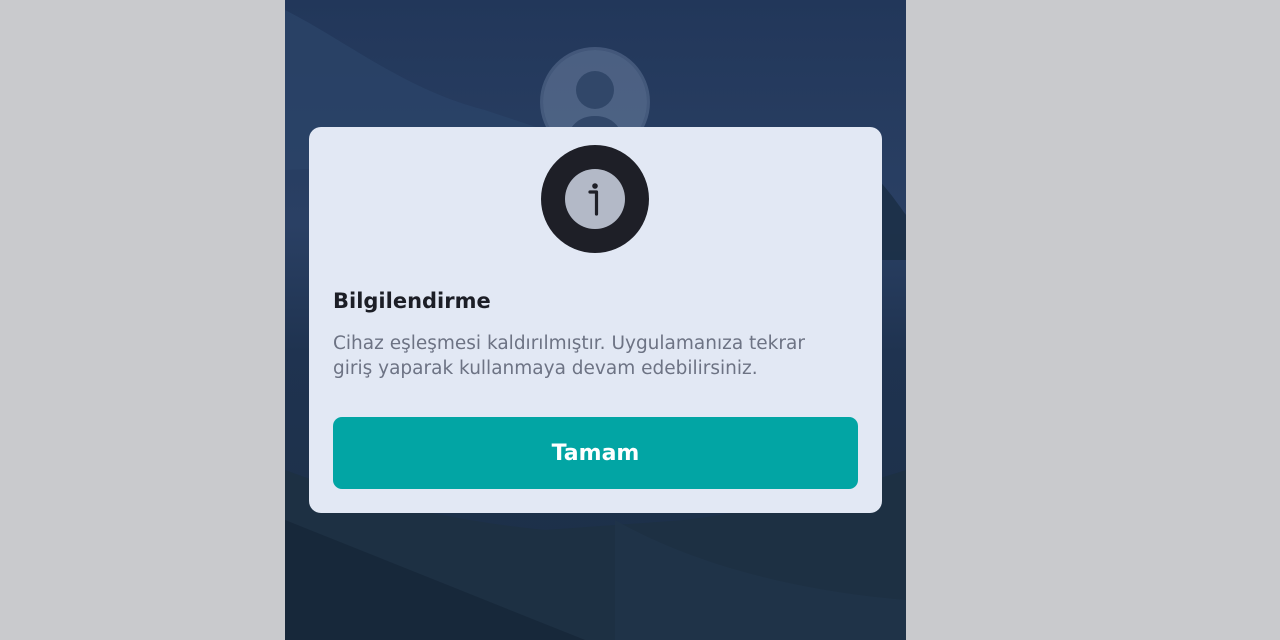 The height and width of the screenshot is (640, 1280). Describe the element at coordinates (412, 301) in the screenshot. I see `dialog-title: Bilgilendirme` at that location.